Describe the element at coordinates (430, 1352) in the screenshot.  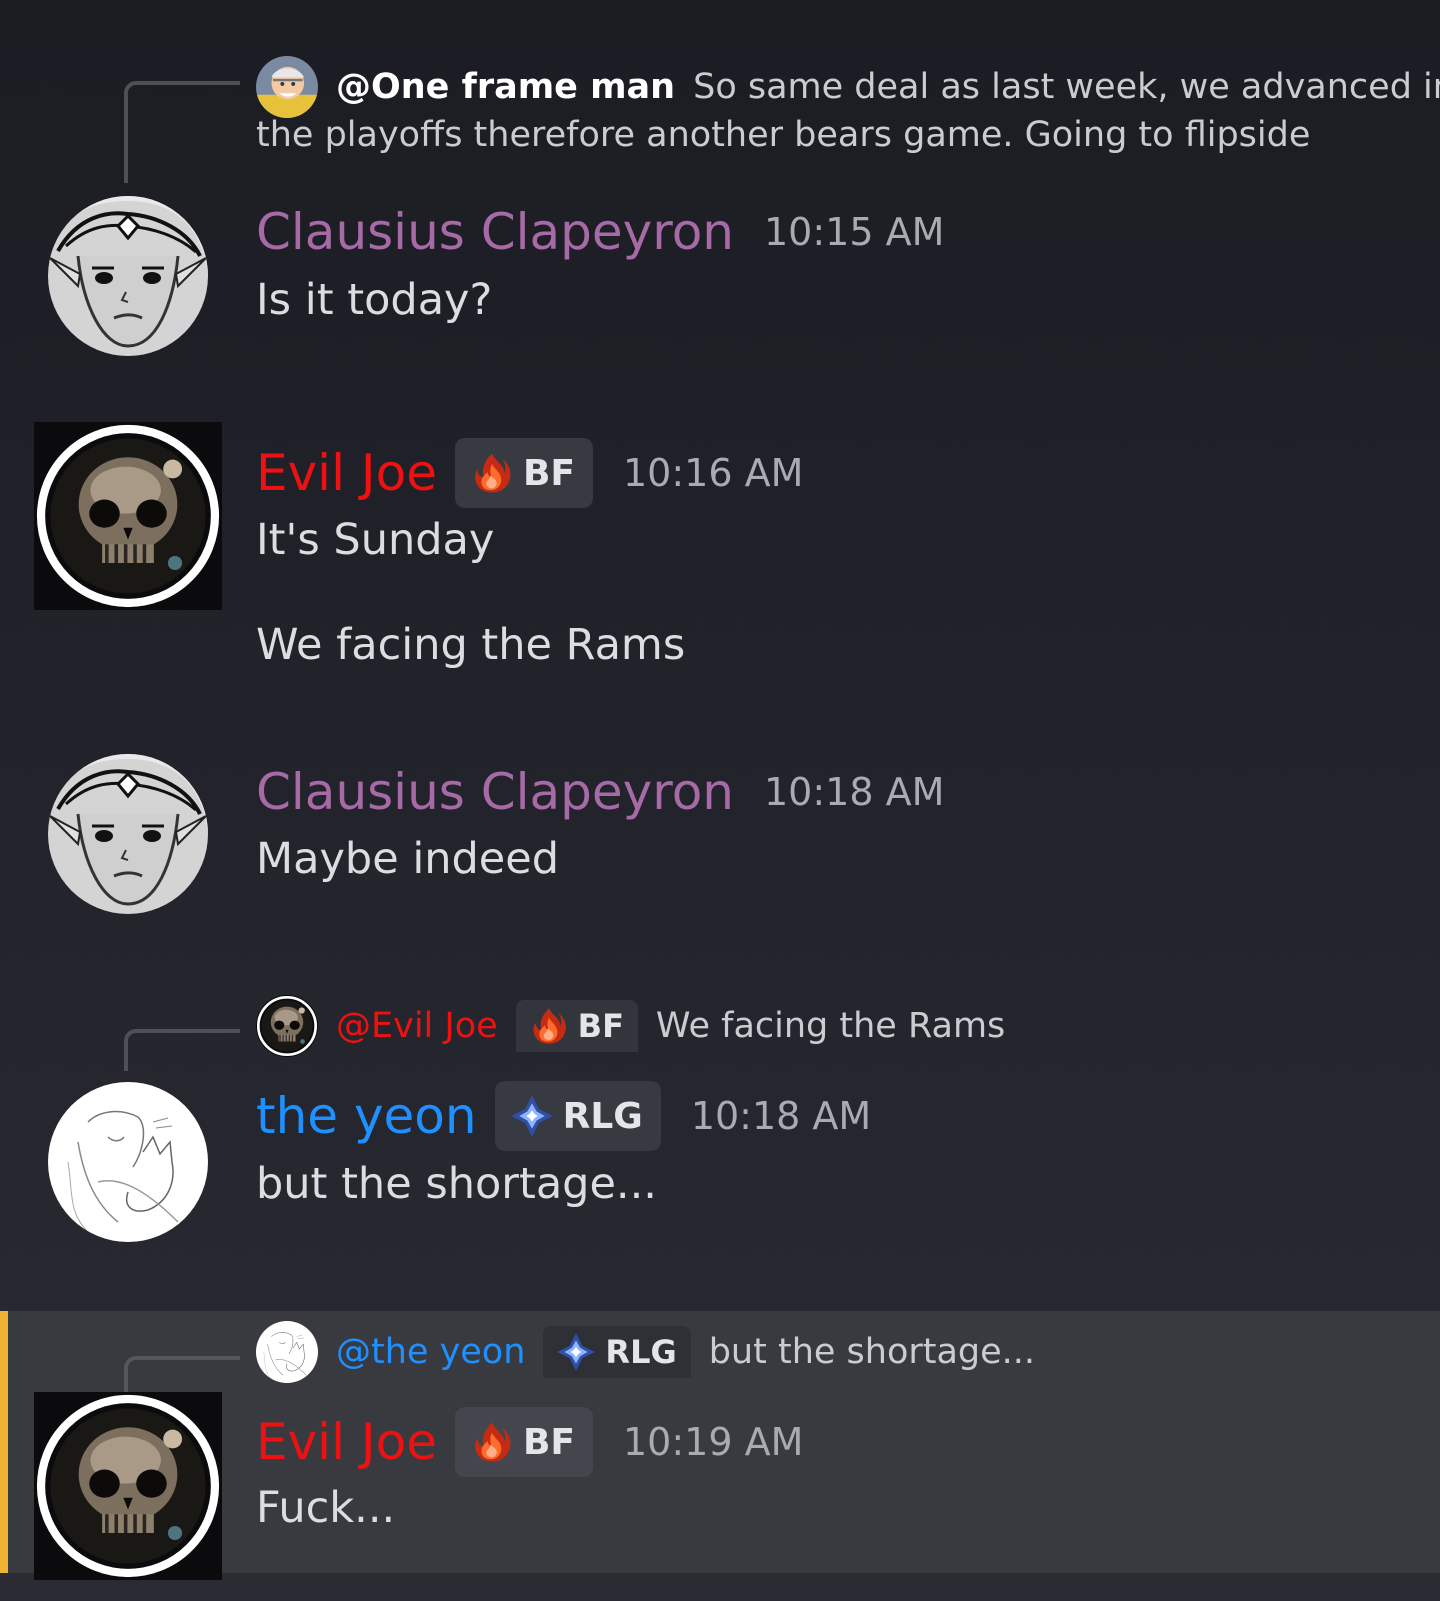
I see `reply-author: @the yeon` at that location.